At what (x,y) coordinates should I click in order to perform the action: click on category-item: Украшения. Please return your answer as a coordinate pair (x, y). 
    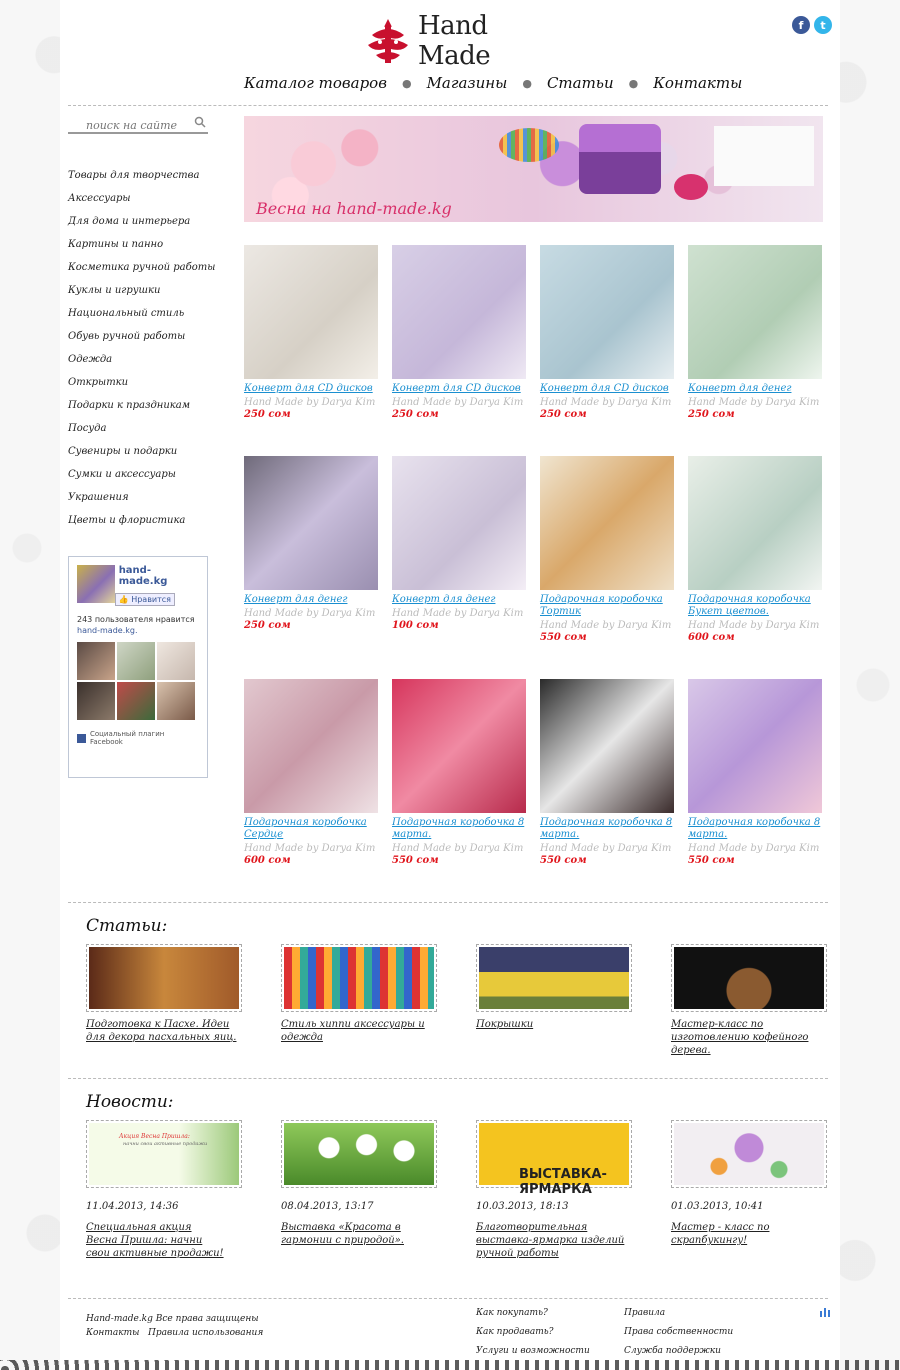
    Looking at the image, I should click on (141, 501).